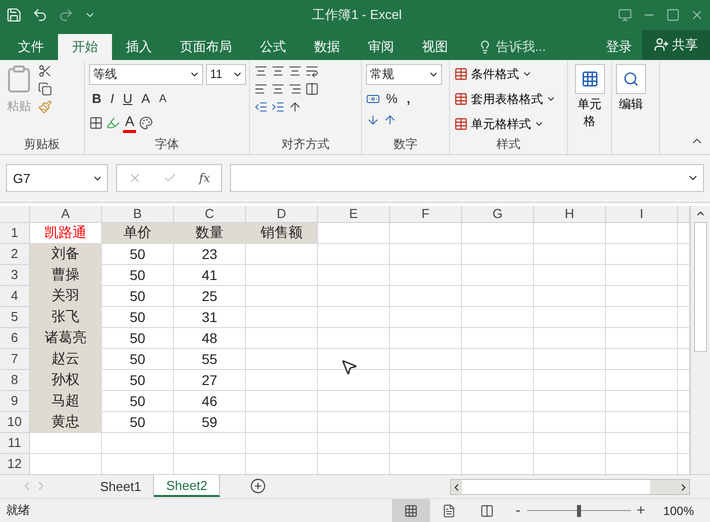 The width and height of the screenshot is (710, 522). What do you see at coordinates (295, 89) in the screenshot?
I see `align-right-icon` at bounding box center [295, 89].